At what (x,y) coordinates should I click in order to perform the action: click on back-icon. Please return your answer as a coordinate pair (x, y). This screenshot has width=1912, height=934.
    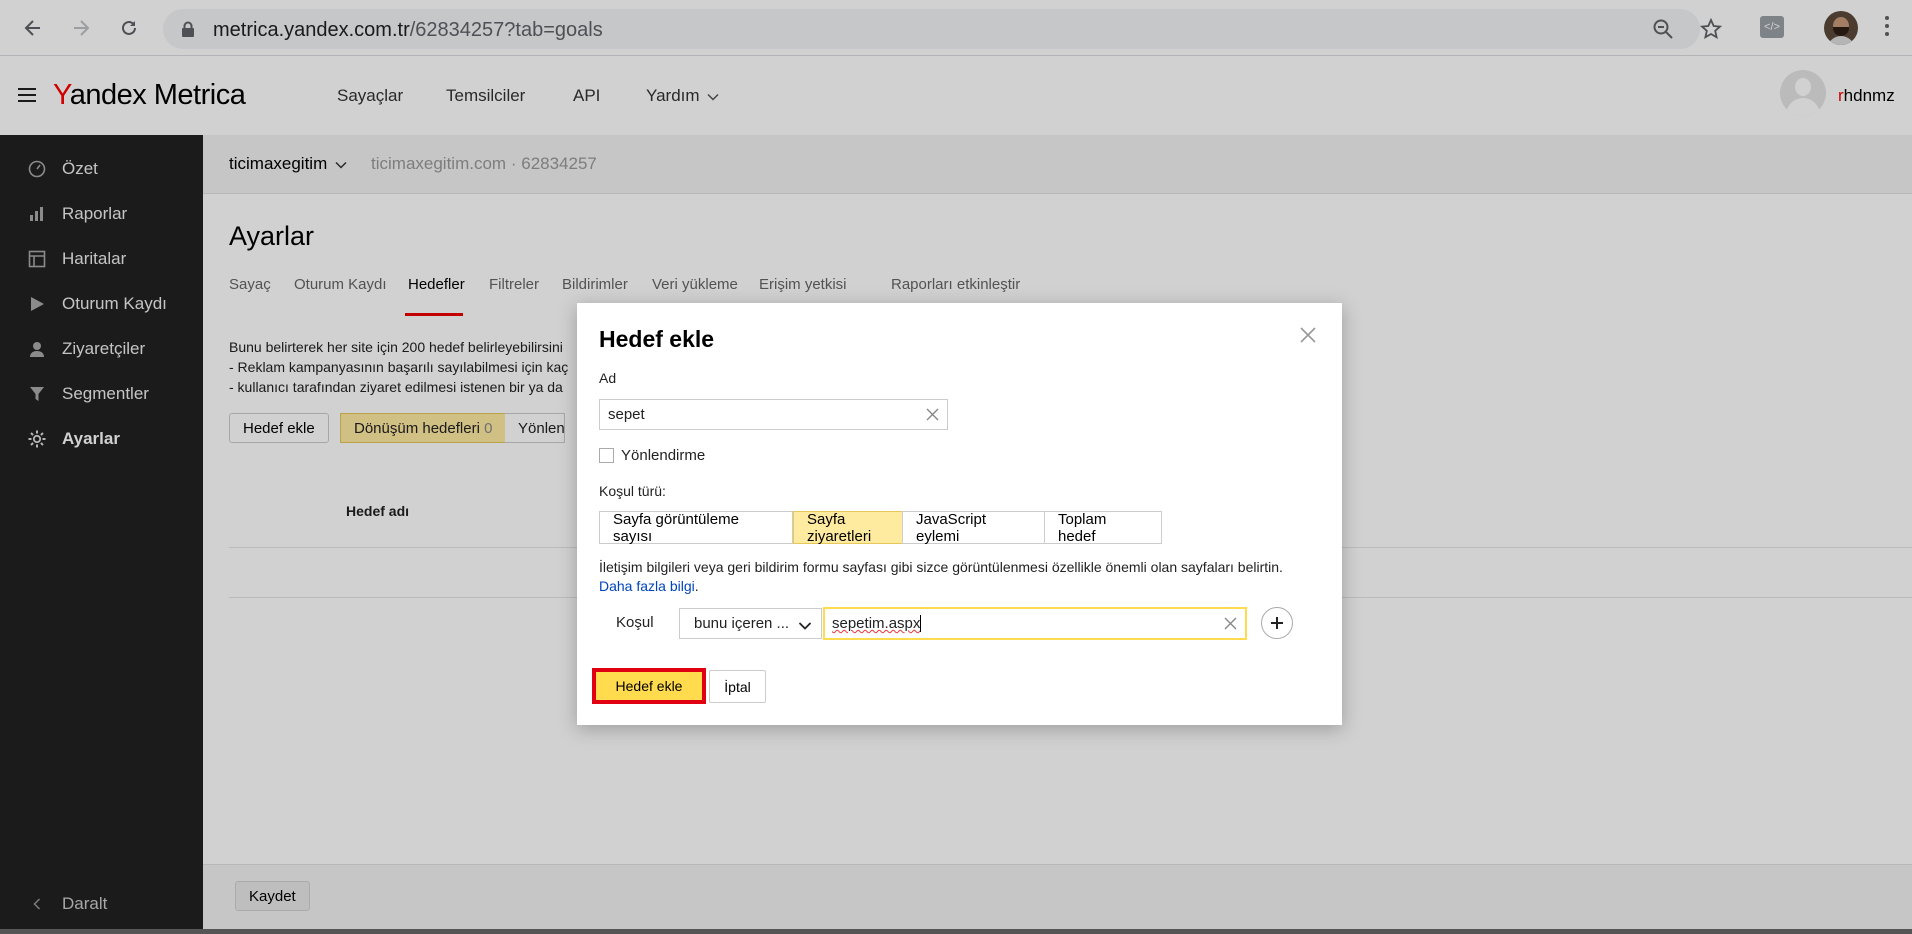
    Looking at the image, I should click on (33, 28).